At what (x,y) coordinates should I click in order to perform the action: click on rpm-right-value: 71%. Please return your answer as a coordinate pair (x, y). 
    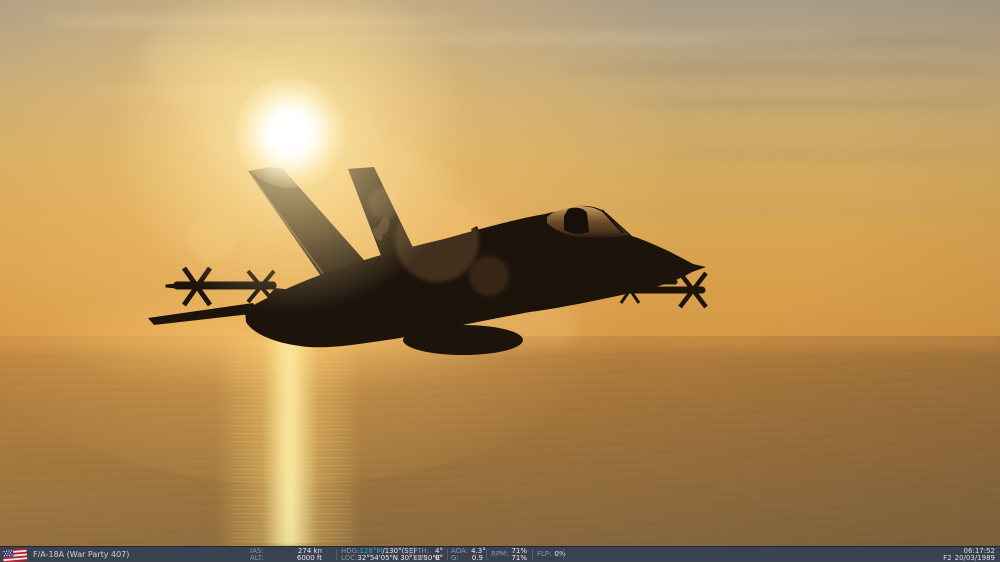
    Looking at the image, I should click on (519, 558).